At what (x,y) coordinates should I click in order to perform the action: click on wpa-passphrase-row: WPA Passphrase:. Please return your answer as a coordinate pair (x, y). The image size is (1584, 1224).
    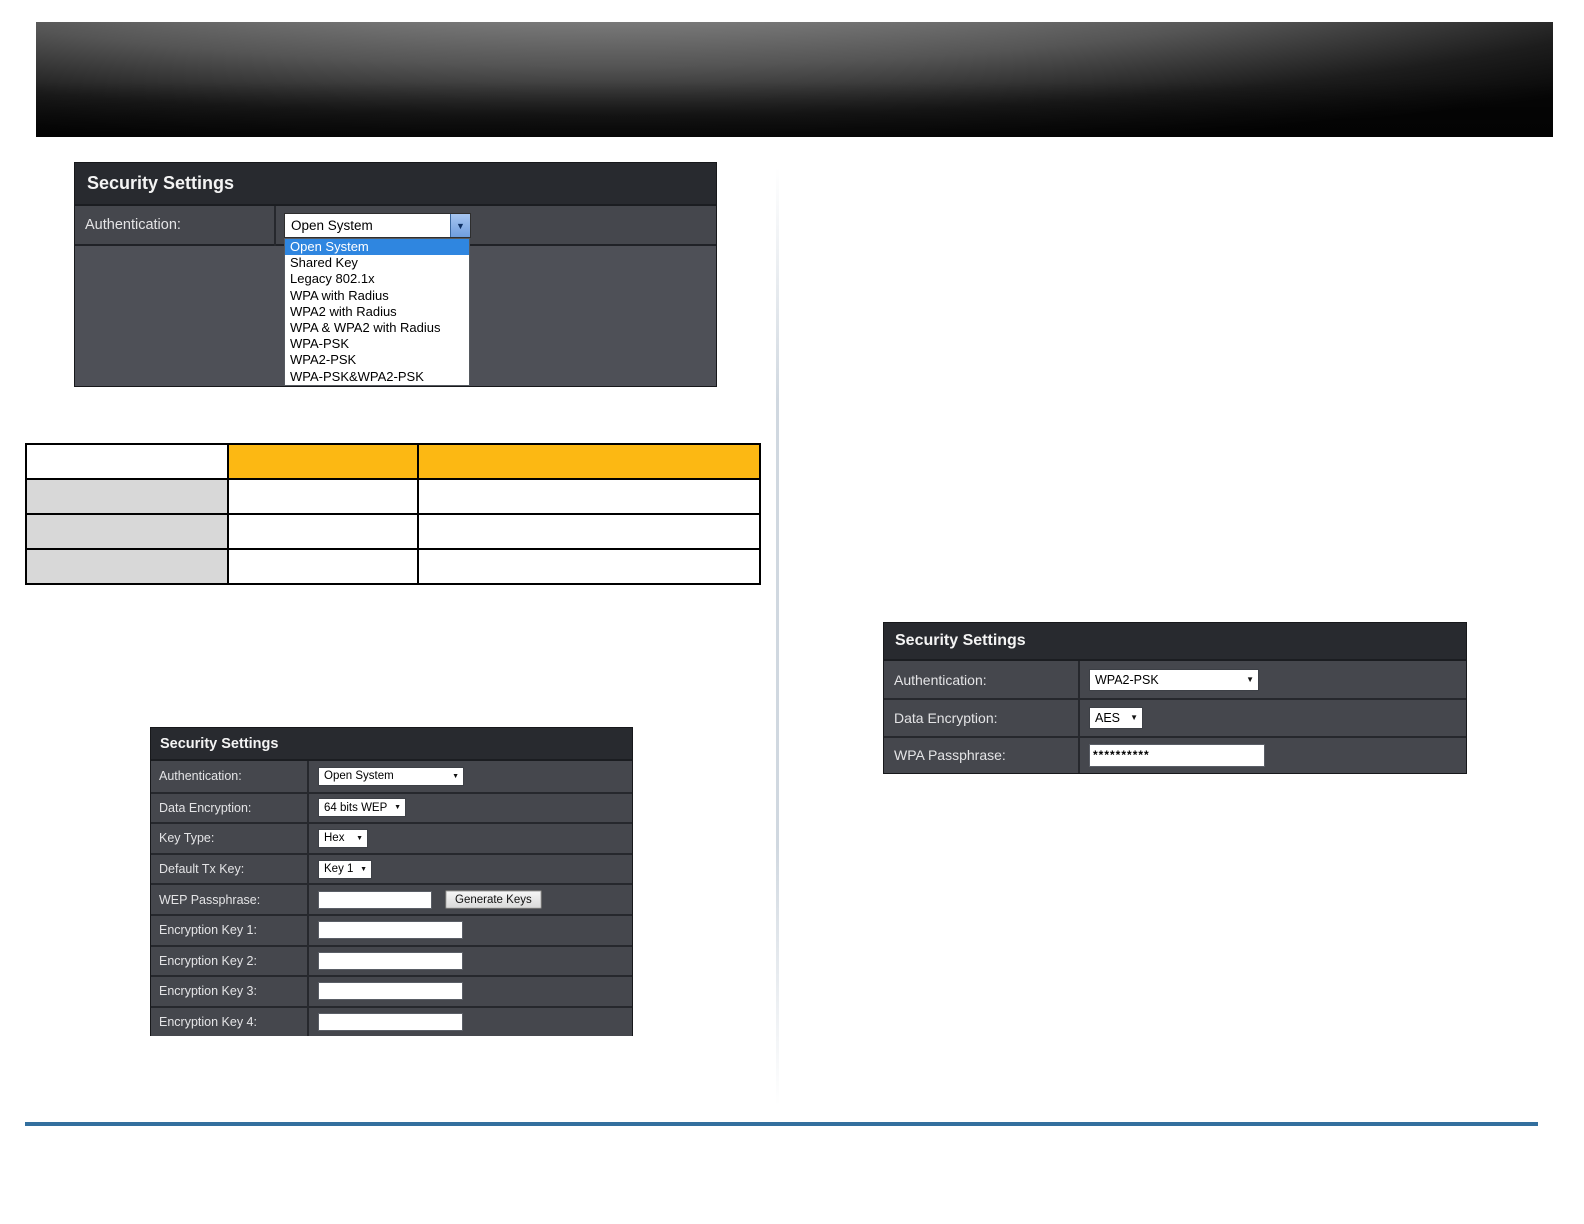
    Looking at the image, I should click on (1175, 754).